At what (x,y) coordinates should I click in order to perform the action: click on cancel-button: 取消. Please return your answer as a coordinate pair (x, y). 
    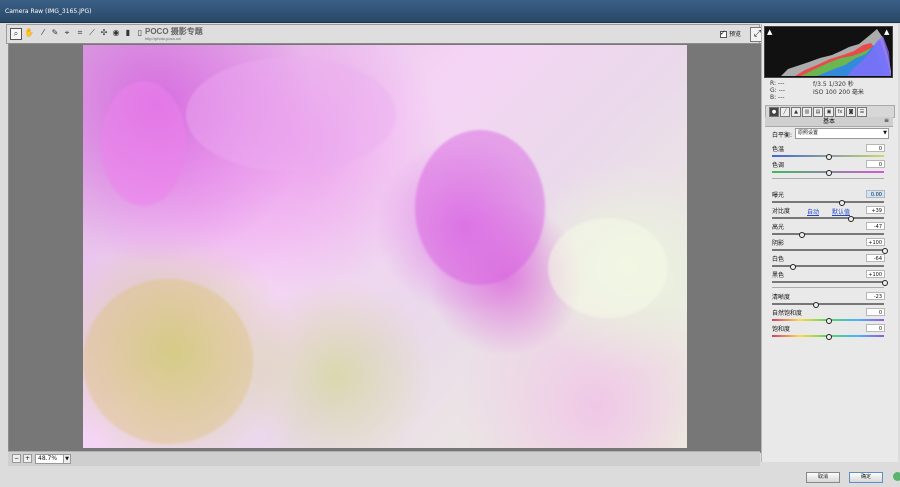
    Looking at the image, I should click on (823, 477).